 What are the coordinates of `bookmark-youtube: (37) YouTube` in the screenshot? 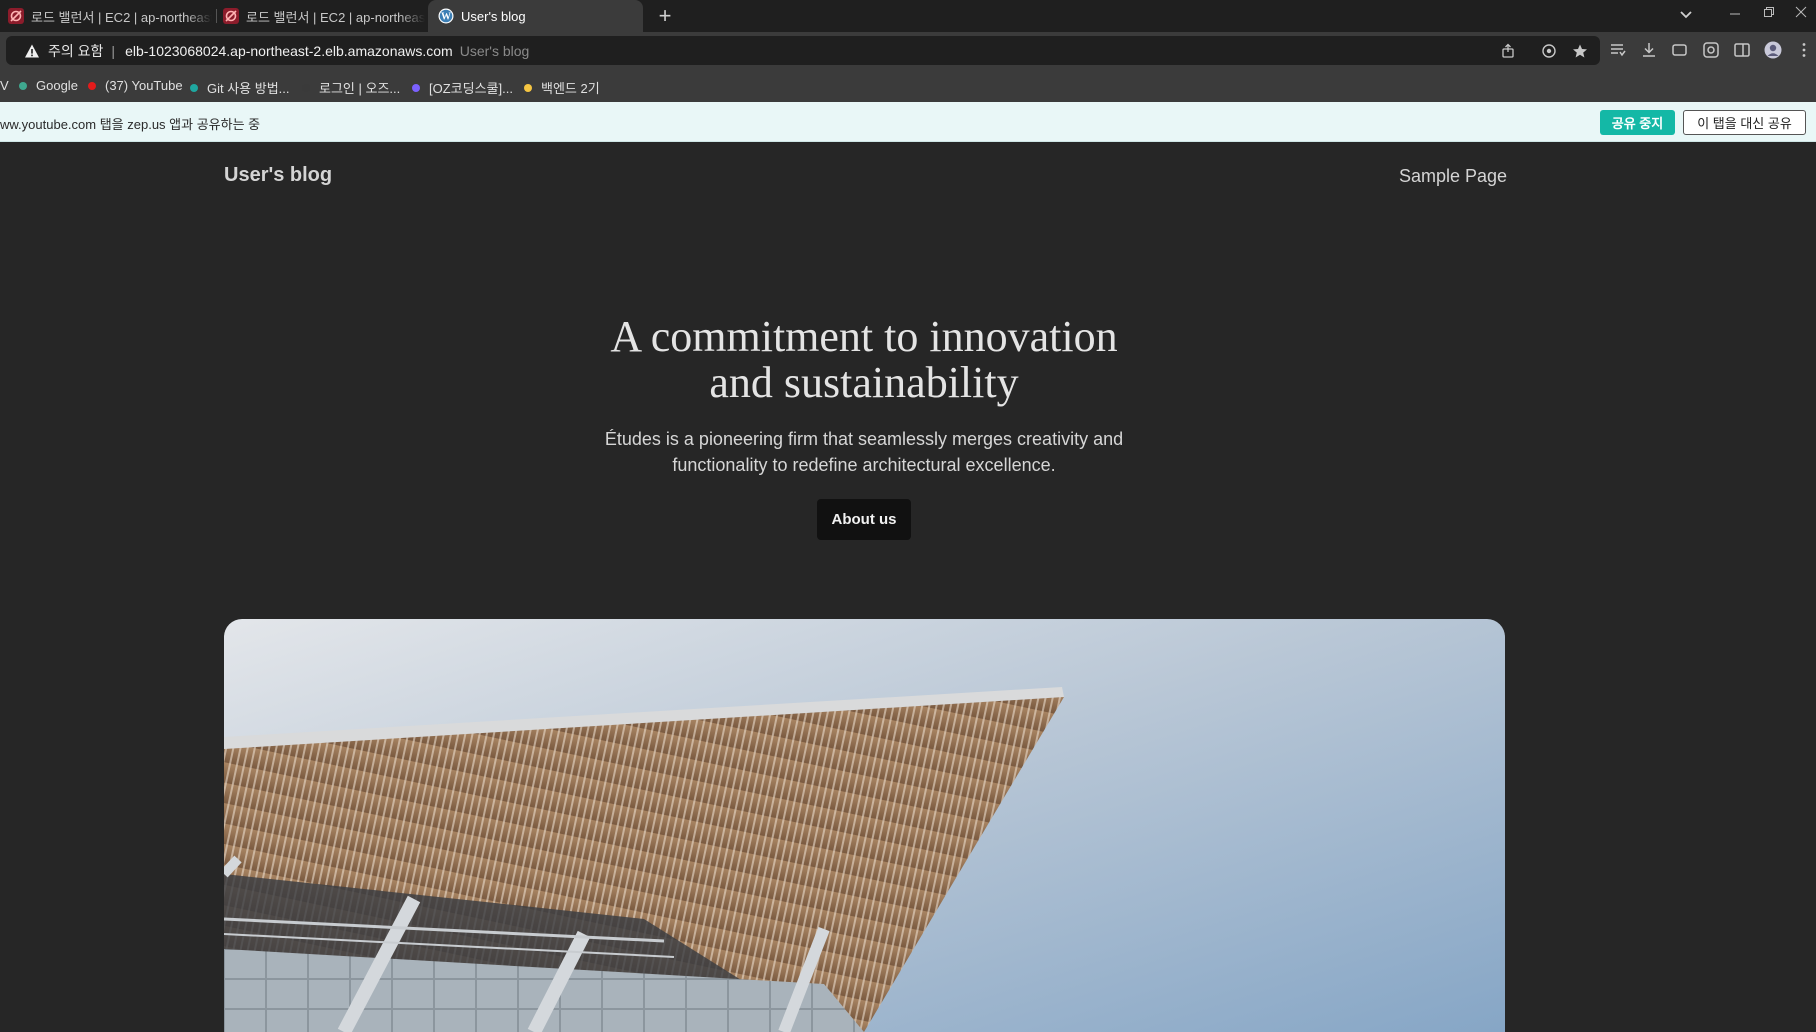 It's located at (135, 85).